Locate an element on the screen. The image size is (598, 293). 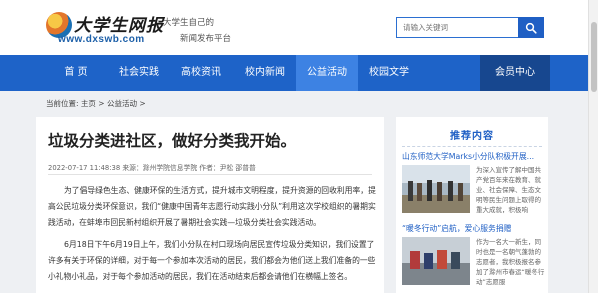
site-logo: 大学生网报 www.dxswb.com 大学生自己的 新闻发布平台 is located at coordinates (141, 29).